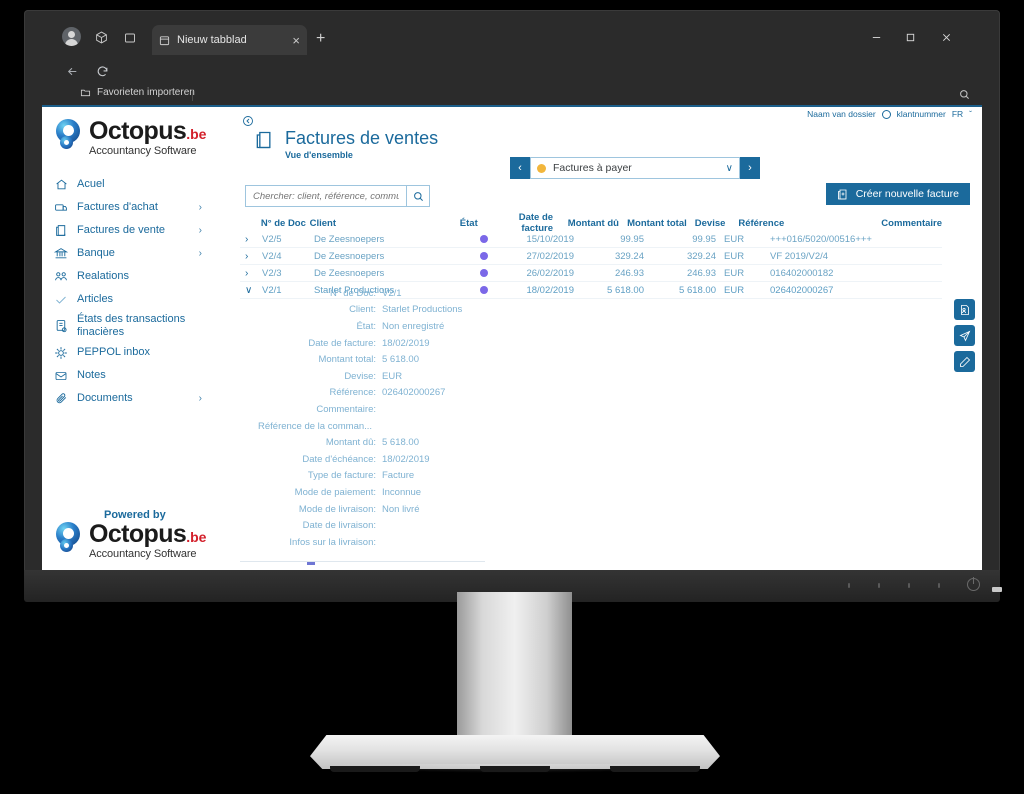 Image resolution: width=1024 pixels, height=794 pixels. Describe the element at coordinates (400, 360) in the screenshot. I see `detail-value: 5 618.00` at that location.